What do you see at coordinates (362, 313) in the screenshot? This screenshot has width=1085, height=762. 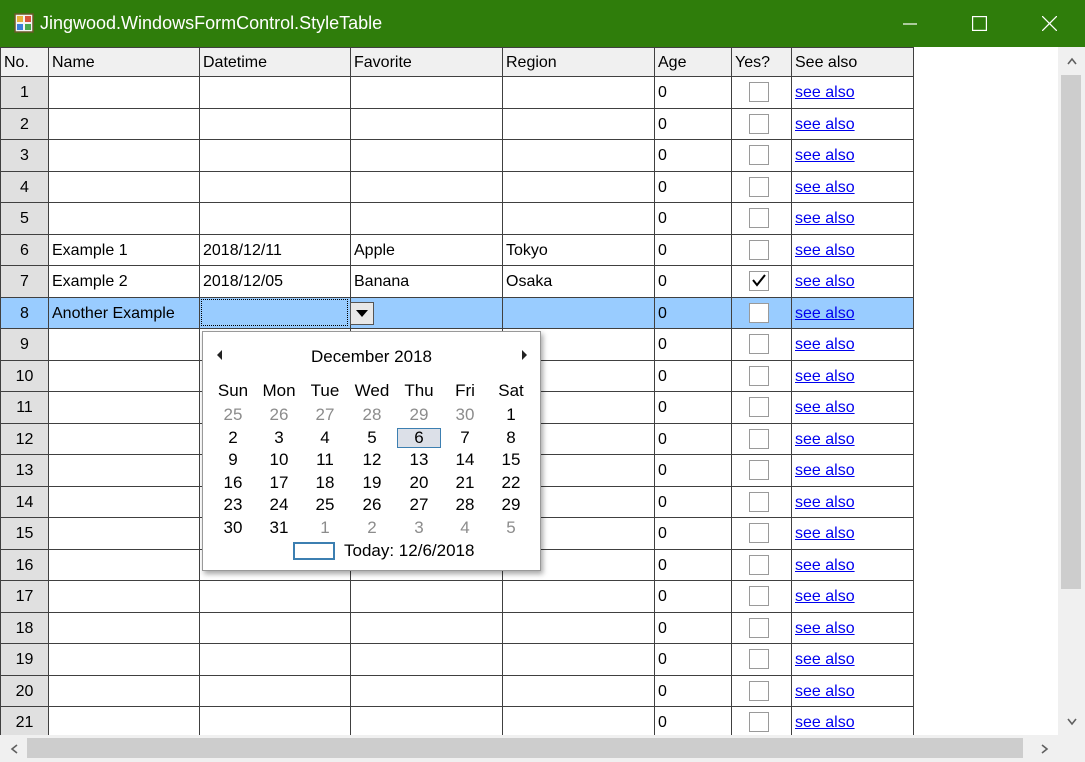 I see `datetime-dropdown-button` at bounding box center [362, 313].